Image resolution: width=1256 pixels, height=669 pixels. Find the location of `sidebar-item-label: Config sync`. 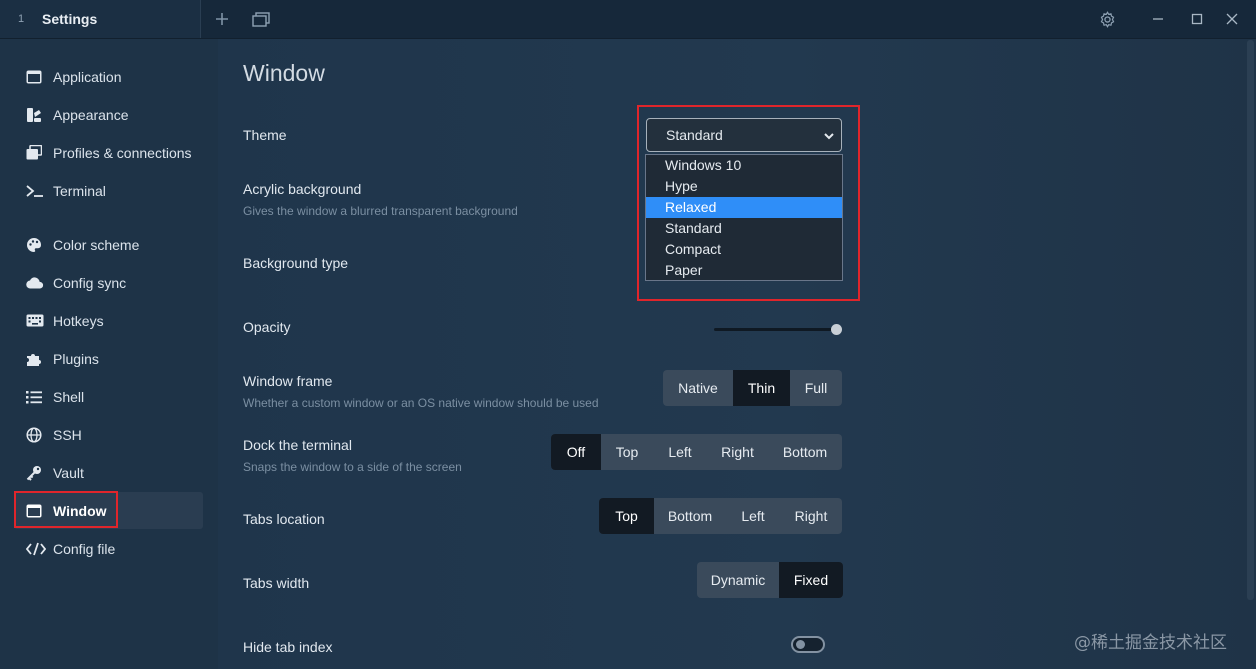

sidebar-item-label: Config sync is located at coordinates (90, 282).